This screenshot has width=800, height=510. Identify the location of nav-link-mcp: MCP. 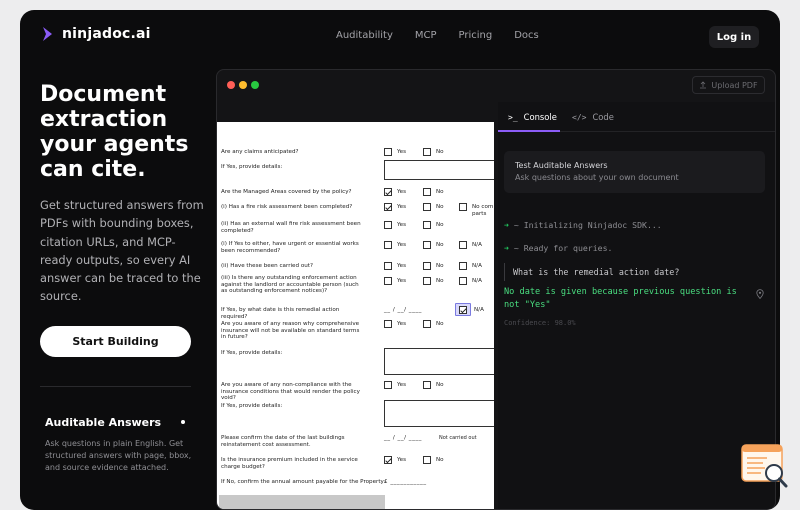
(426, 35).